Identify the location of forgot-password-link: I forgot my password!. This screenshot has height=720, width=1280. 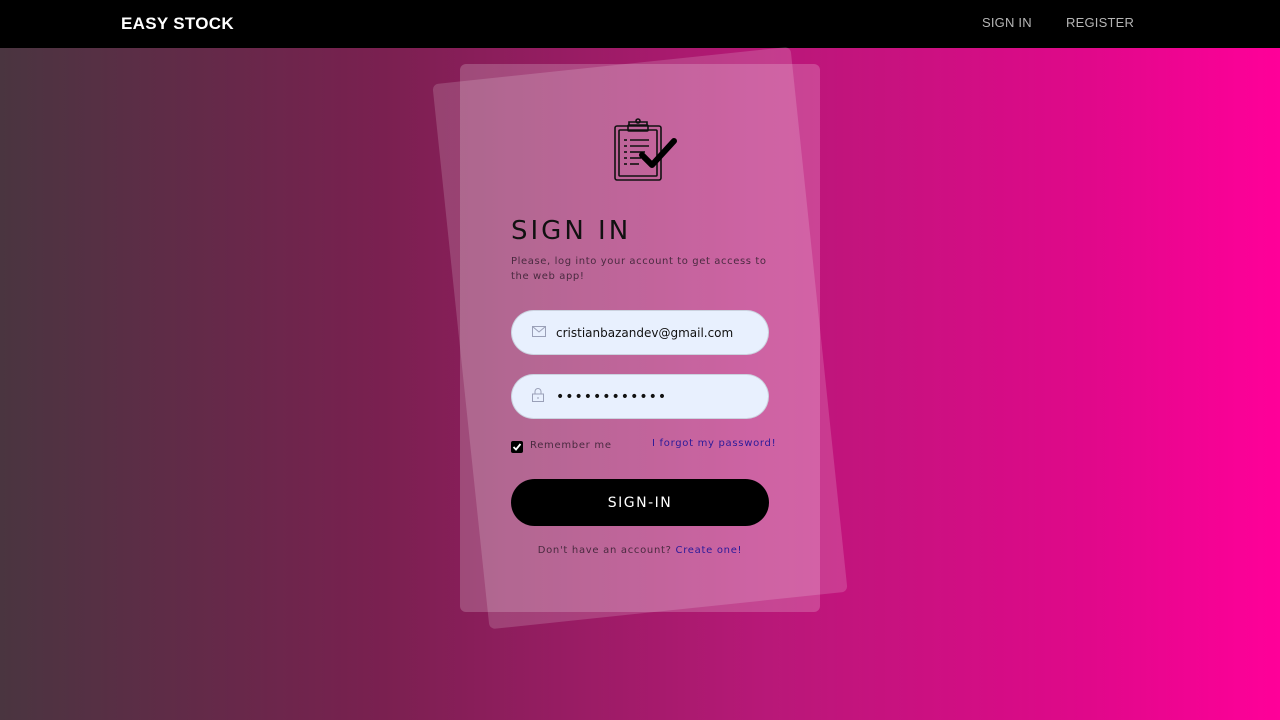
(714, 443).